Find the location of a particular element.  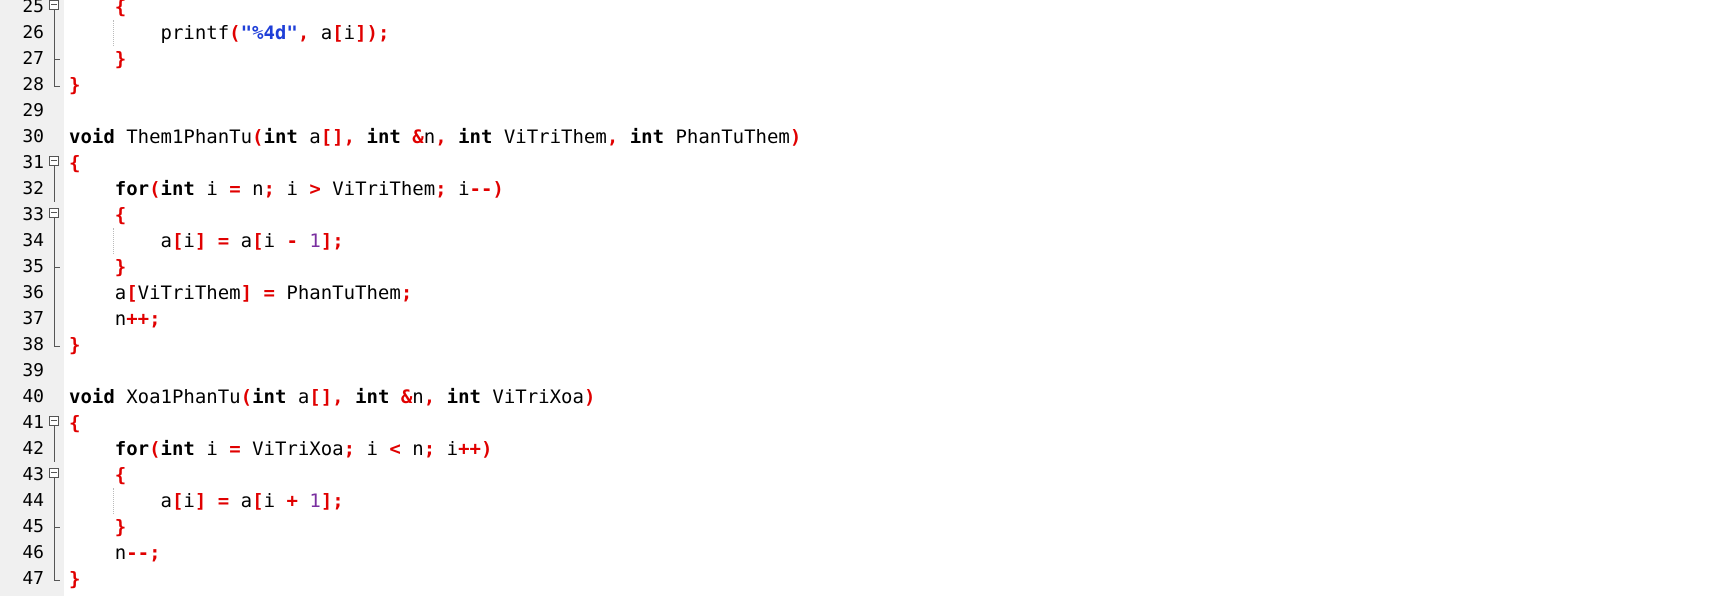

code-text: a[i] = a[i - 1]; is located at coordinates (206, 241).